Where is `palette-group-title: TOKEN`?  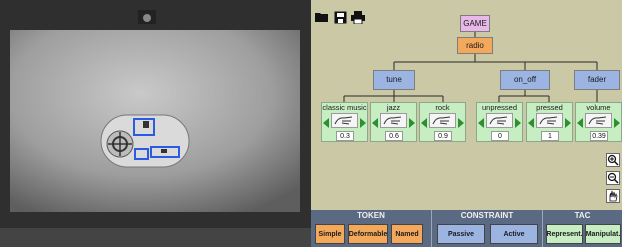 palette-group-title: TOKEN is located at coordinates (371, 215).